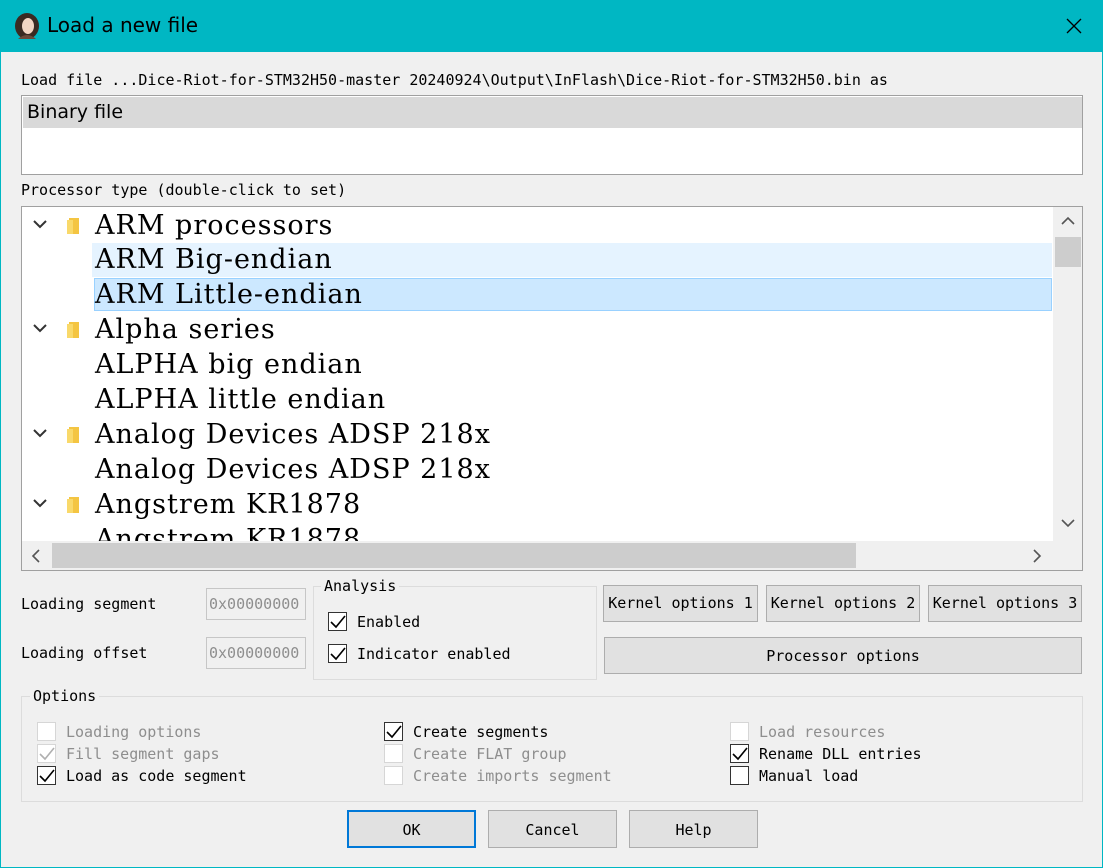 Image resolution: width=1103 pixels, height=868 pixels. Describe the element at coordinates (394, 776) in the screenshot. I see `create-imports-segment-checkbox` at that location.